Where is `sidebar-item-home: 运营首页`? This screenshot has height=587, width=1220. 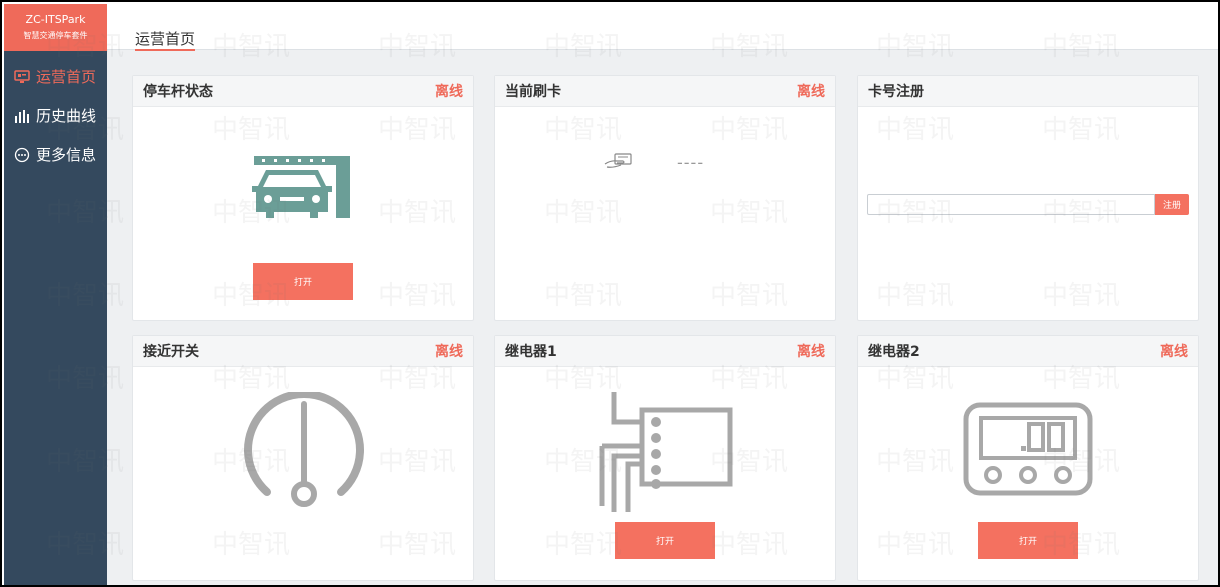
sidebar-item-home: 运营首页 is located at coordinates (55, 76).